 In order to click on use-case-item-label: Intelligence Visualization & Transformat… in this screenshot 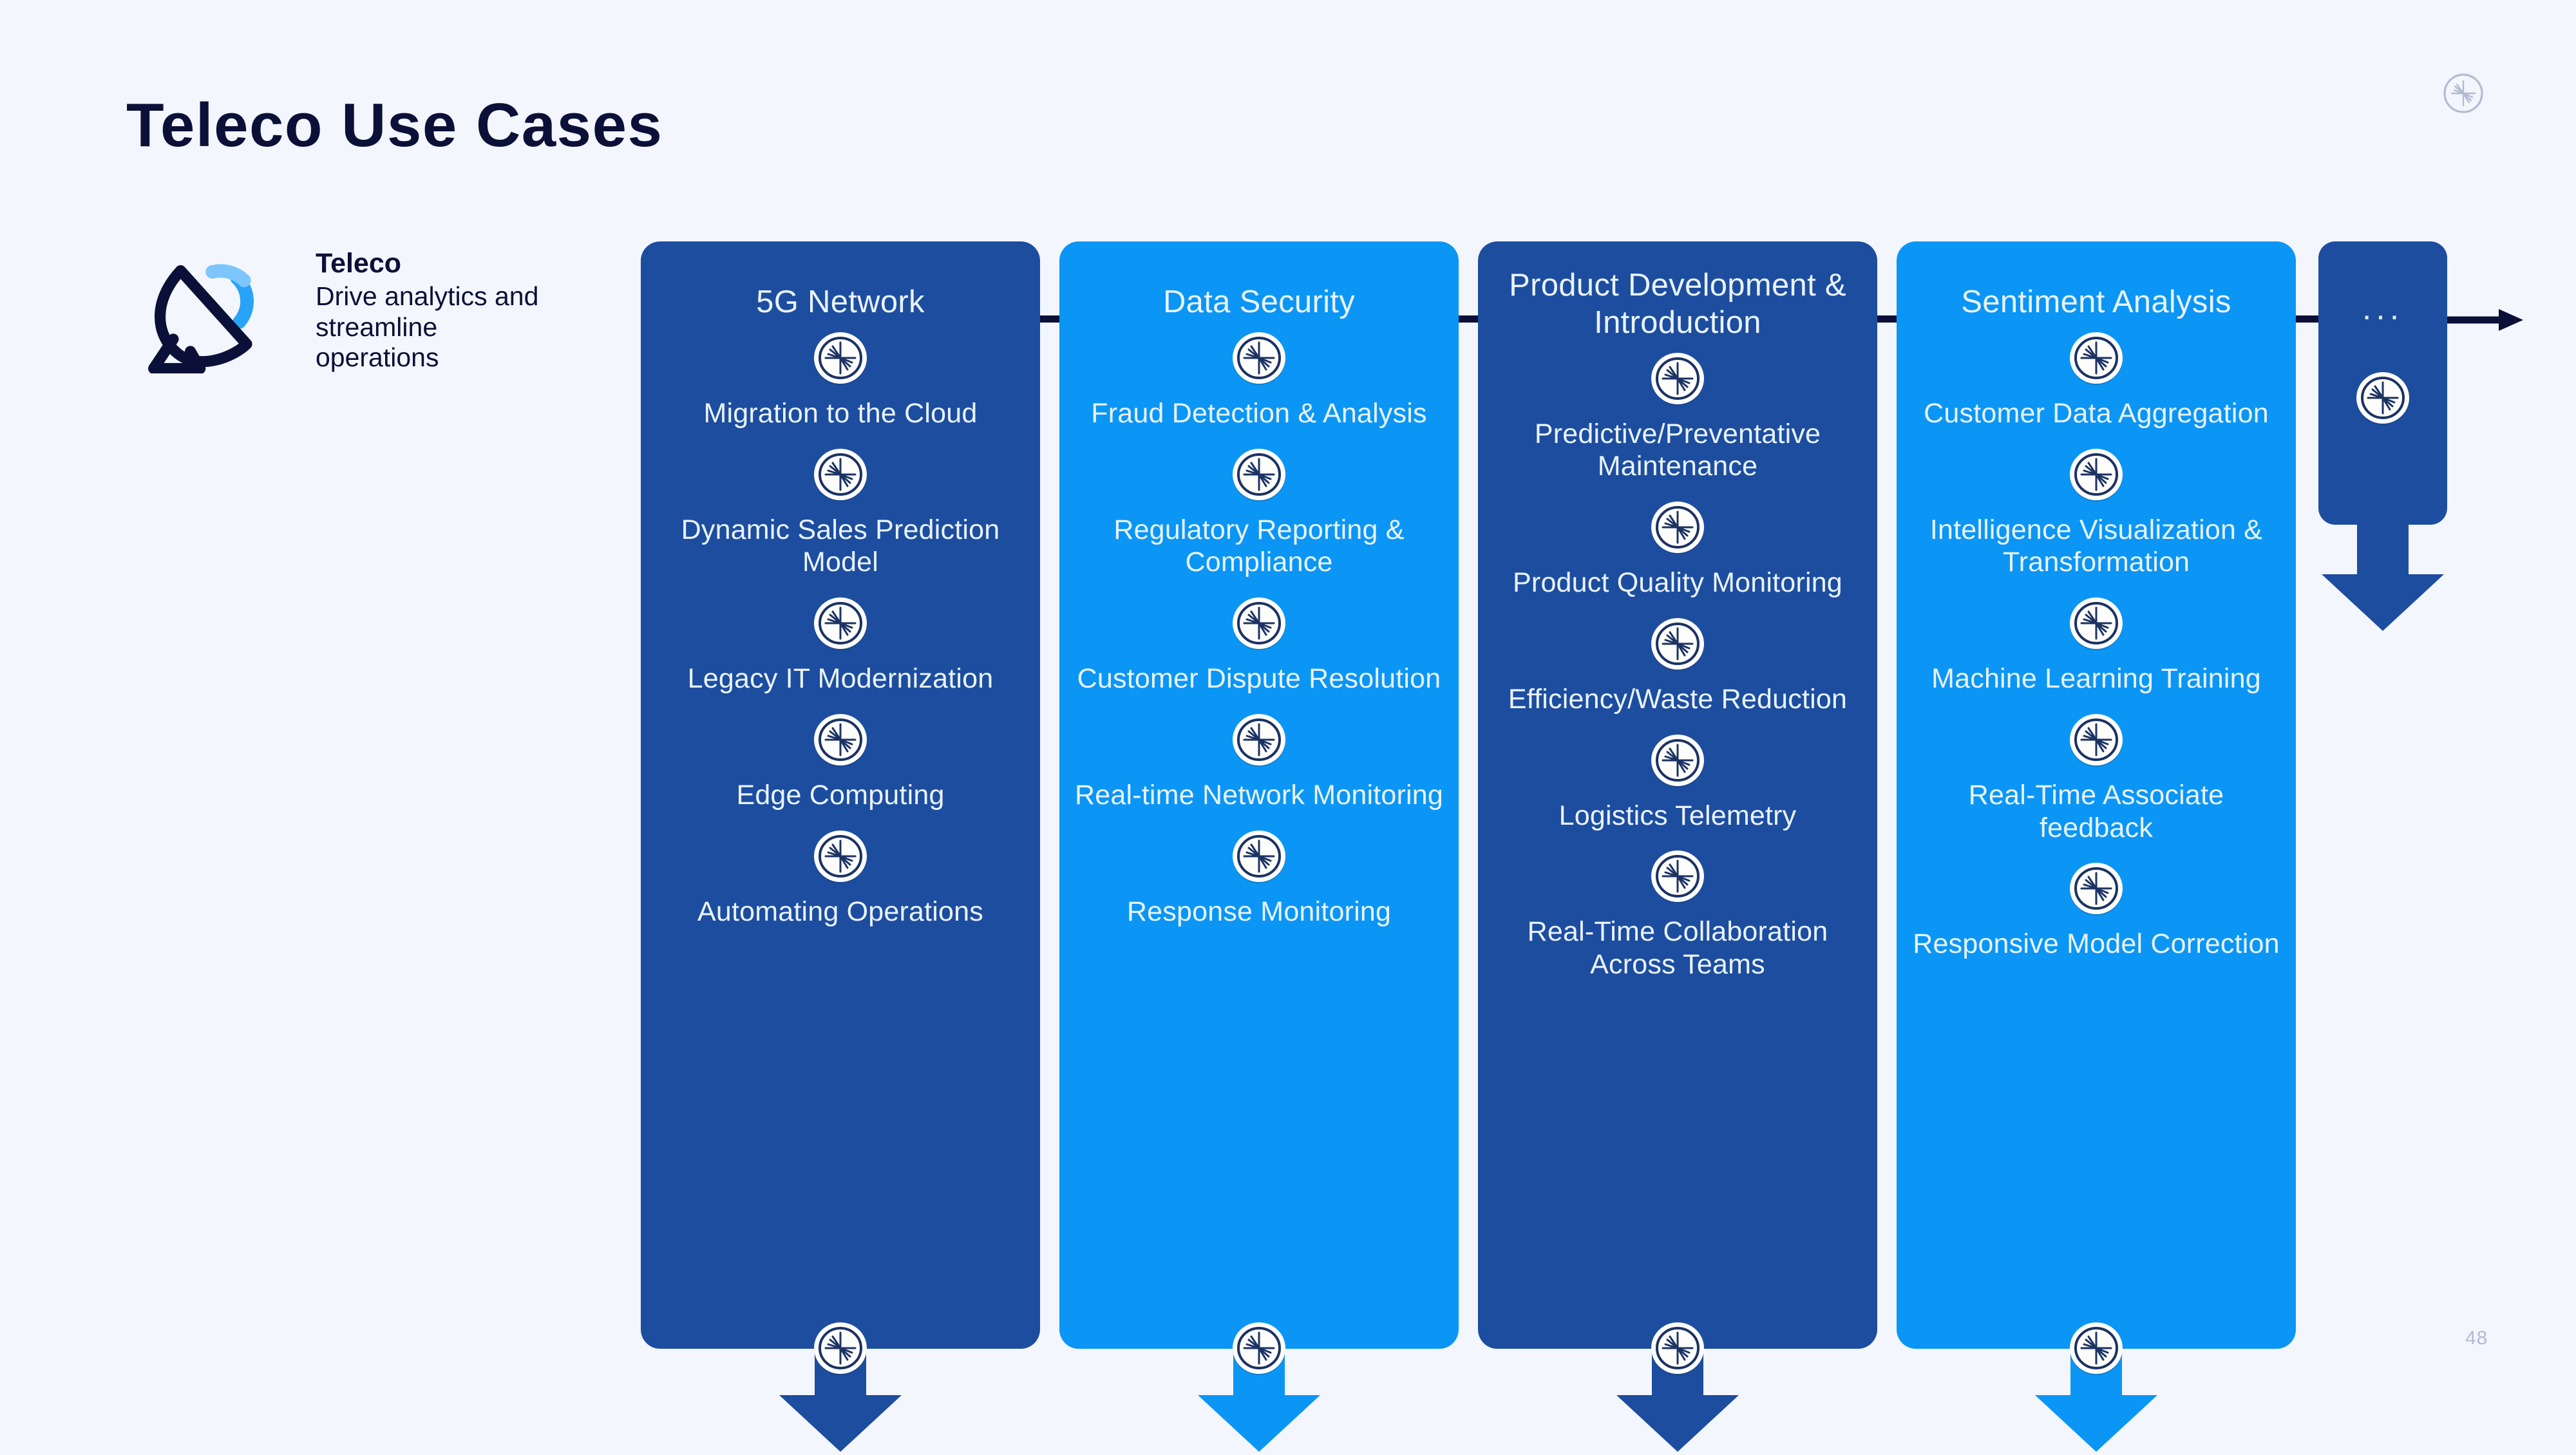, I will do `click(2096, 546)`.